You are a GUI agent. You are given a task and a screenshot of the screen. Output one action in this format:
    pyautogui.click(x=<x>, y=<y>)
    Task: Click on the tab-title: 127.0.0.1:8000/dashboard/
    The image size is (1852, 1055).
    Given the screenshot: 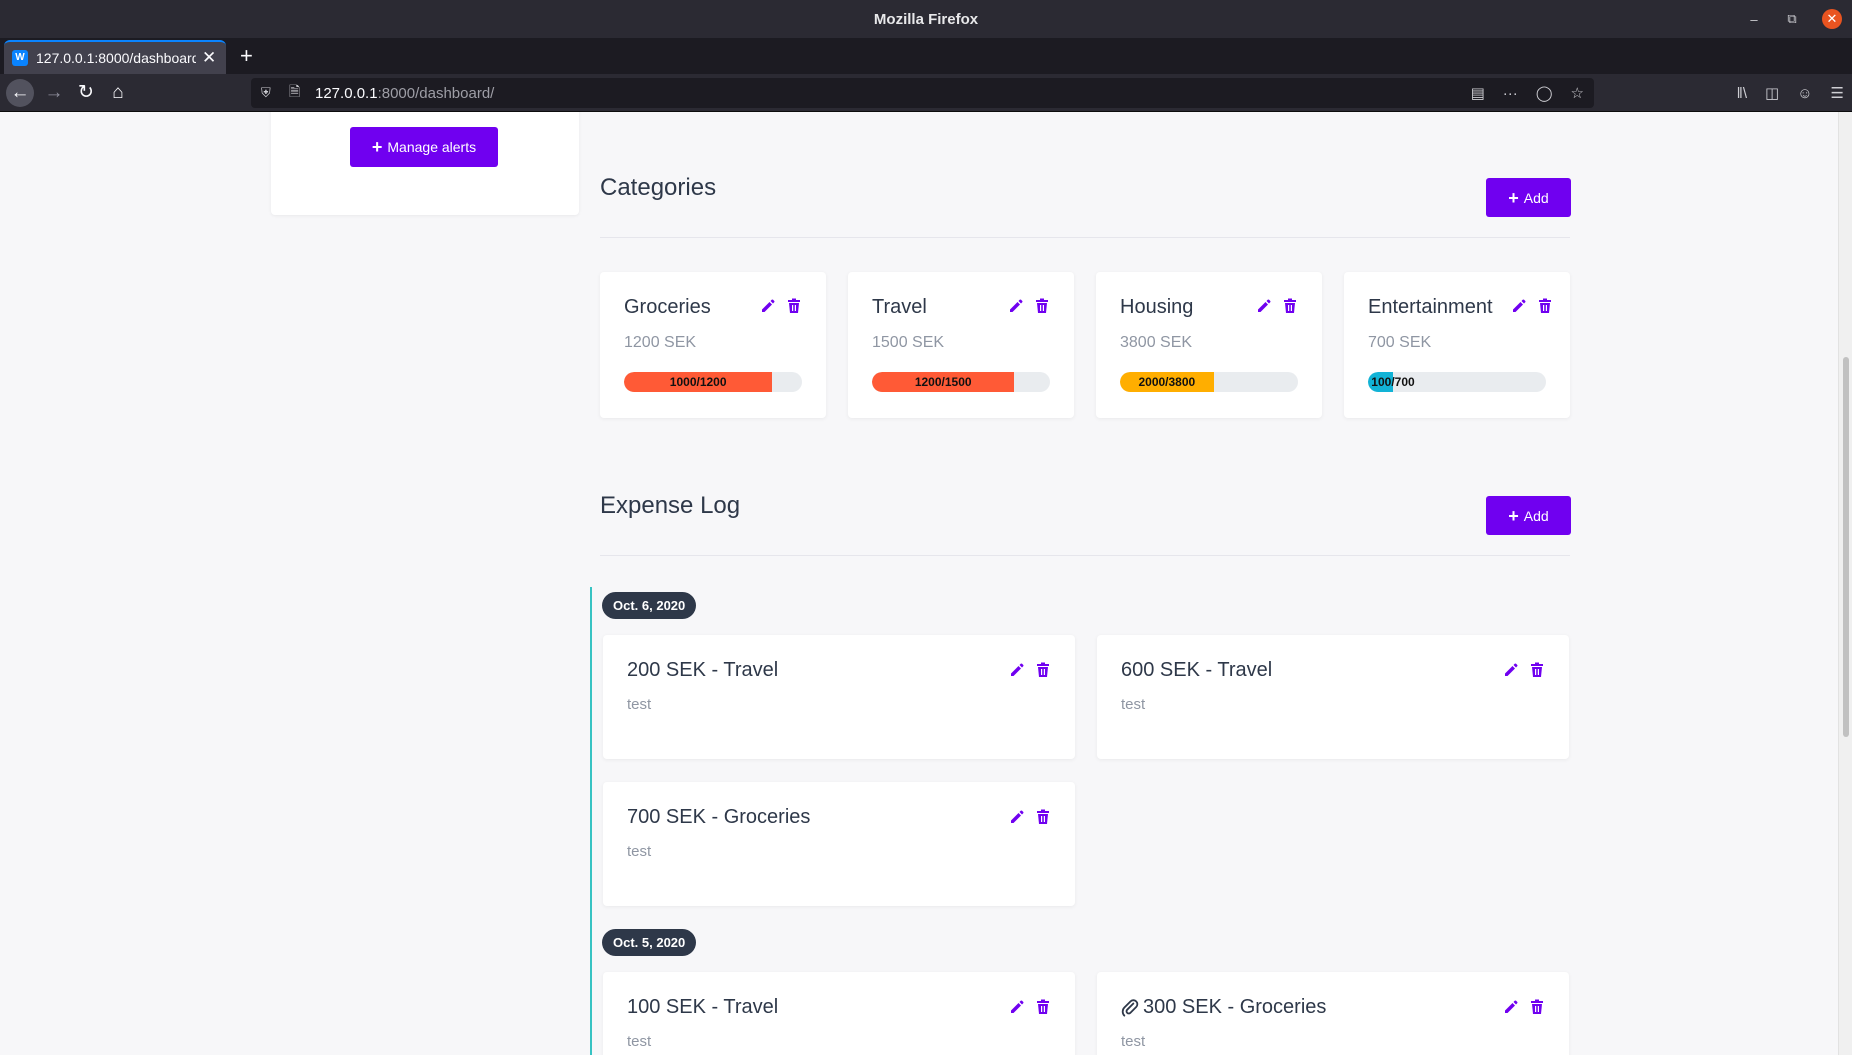 What is the action you would take?
    pyautogui.click(x=116, y=58)
    